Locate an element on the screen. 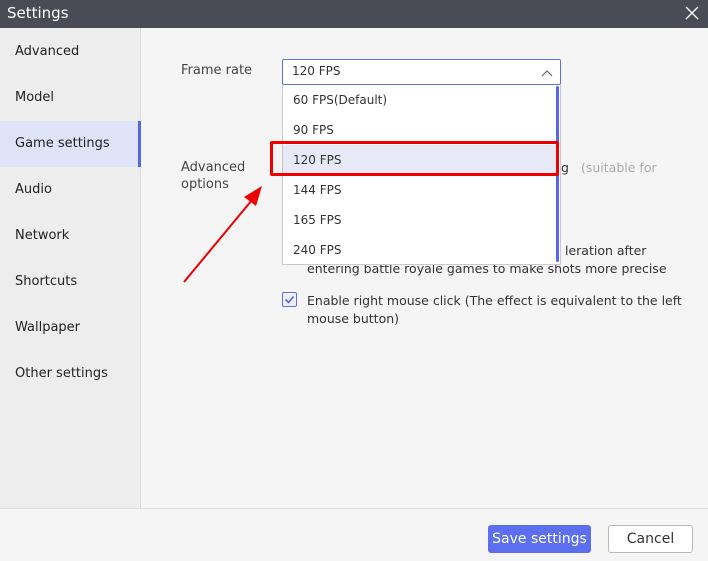  advanced-options-label-line2: options is located at coordinates (205, 184).